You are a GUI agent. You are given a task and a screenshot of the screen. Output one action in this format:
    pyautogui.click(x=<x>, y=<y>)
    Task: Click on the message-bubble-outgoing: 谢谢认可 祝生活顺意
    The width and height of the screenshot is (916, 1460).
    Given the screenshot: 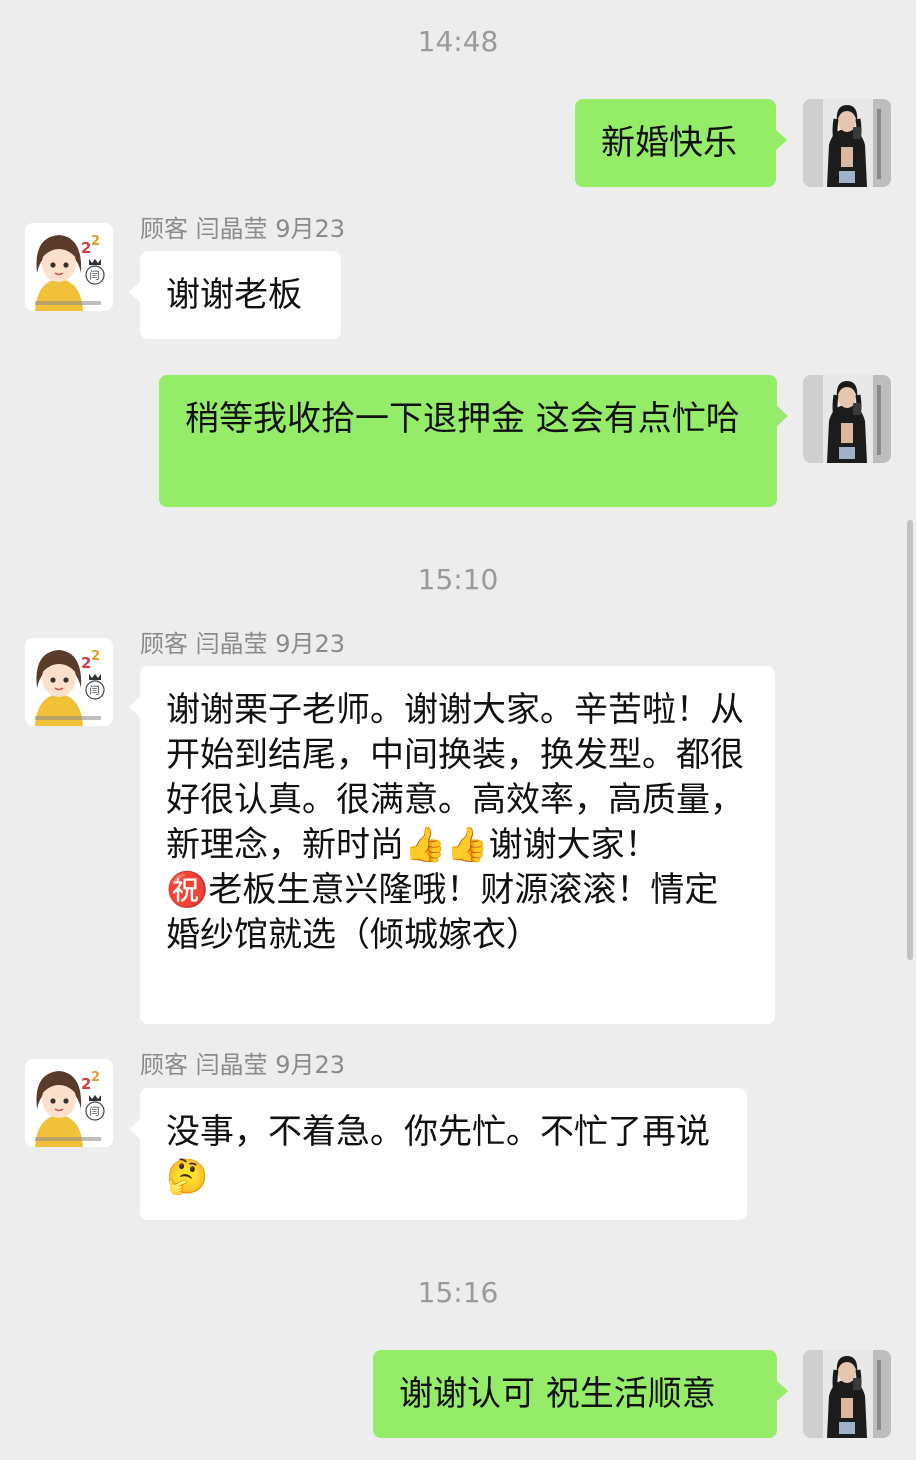 What is the action you would take?
    pyautogui.click(x=580, y=1394)
    